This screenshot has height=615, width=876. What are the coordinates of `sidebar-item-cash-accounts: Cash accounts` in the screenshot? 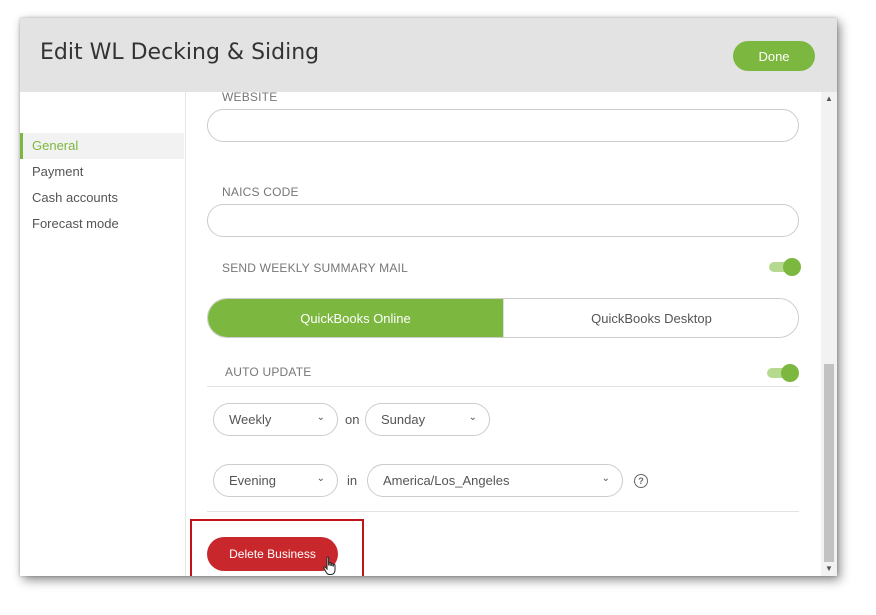 It's located at (102, 198).